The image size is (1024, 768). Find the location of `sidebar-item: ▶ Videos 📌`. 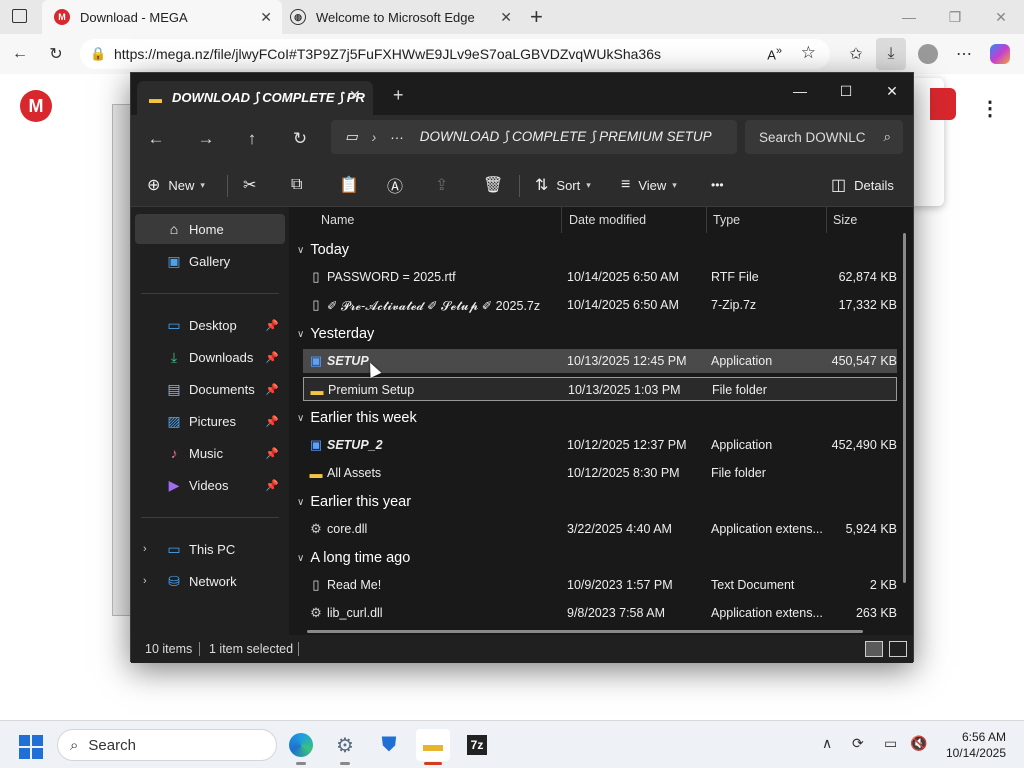

sidebar-item: ▶ Videos 📌 is located at coordinates (210, 485).